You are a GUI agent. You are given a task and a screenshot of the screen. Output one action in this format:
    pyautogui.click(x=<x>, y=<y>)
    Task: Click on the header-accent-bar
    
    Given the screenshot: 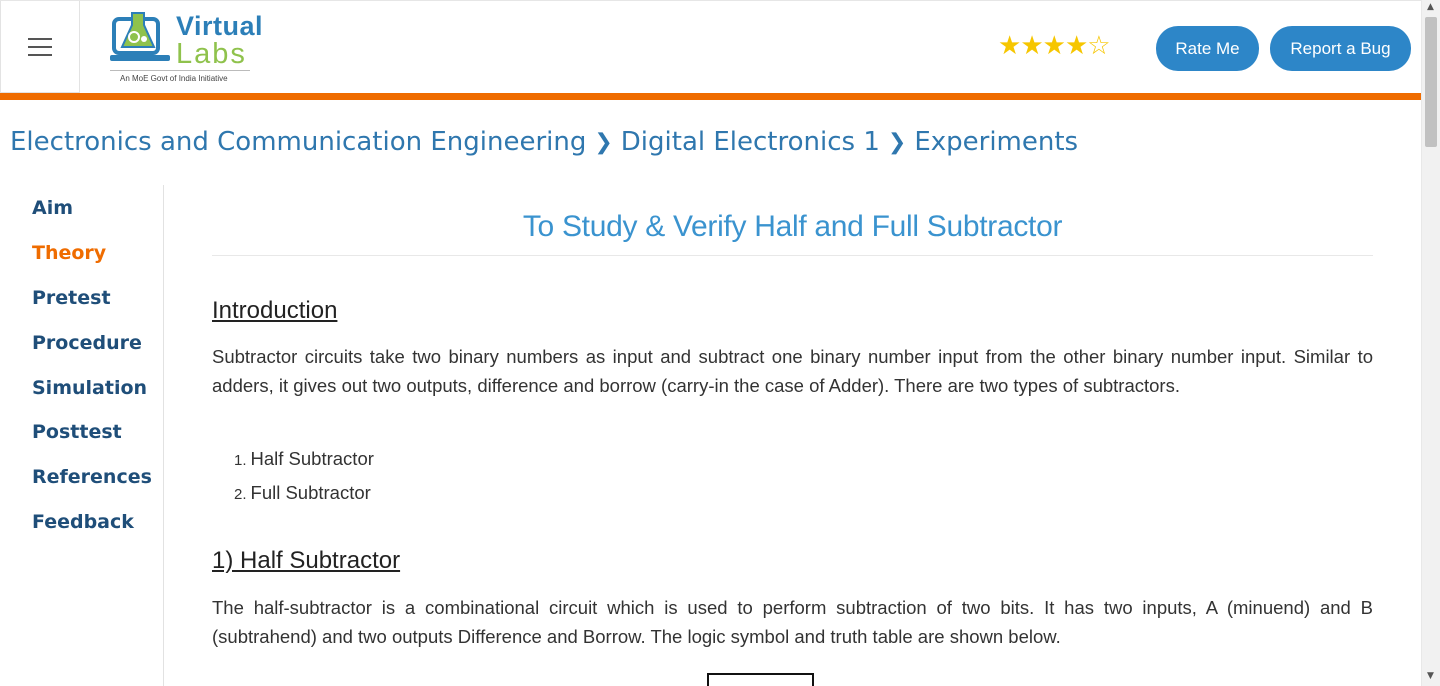 What is the action you would take?
    pyautogui.click(x=710, y=96)
    